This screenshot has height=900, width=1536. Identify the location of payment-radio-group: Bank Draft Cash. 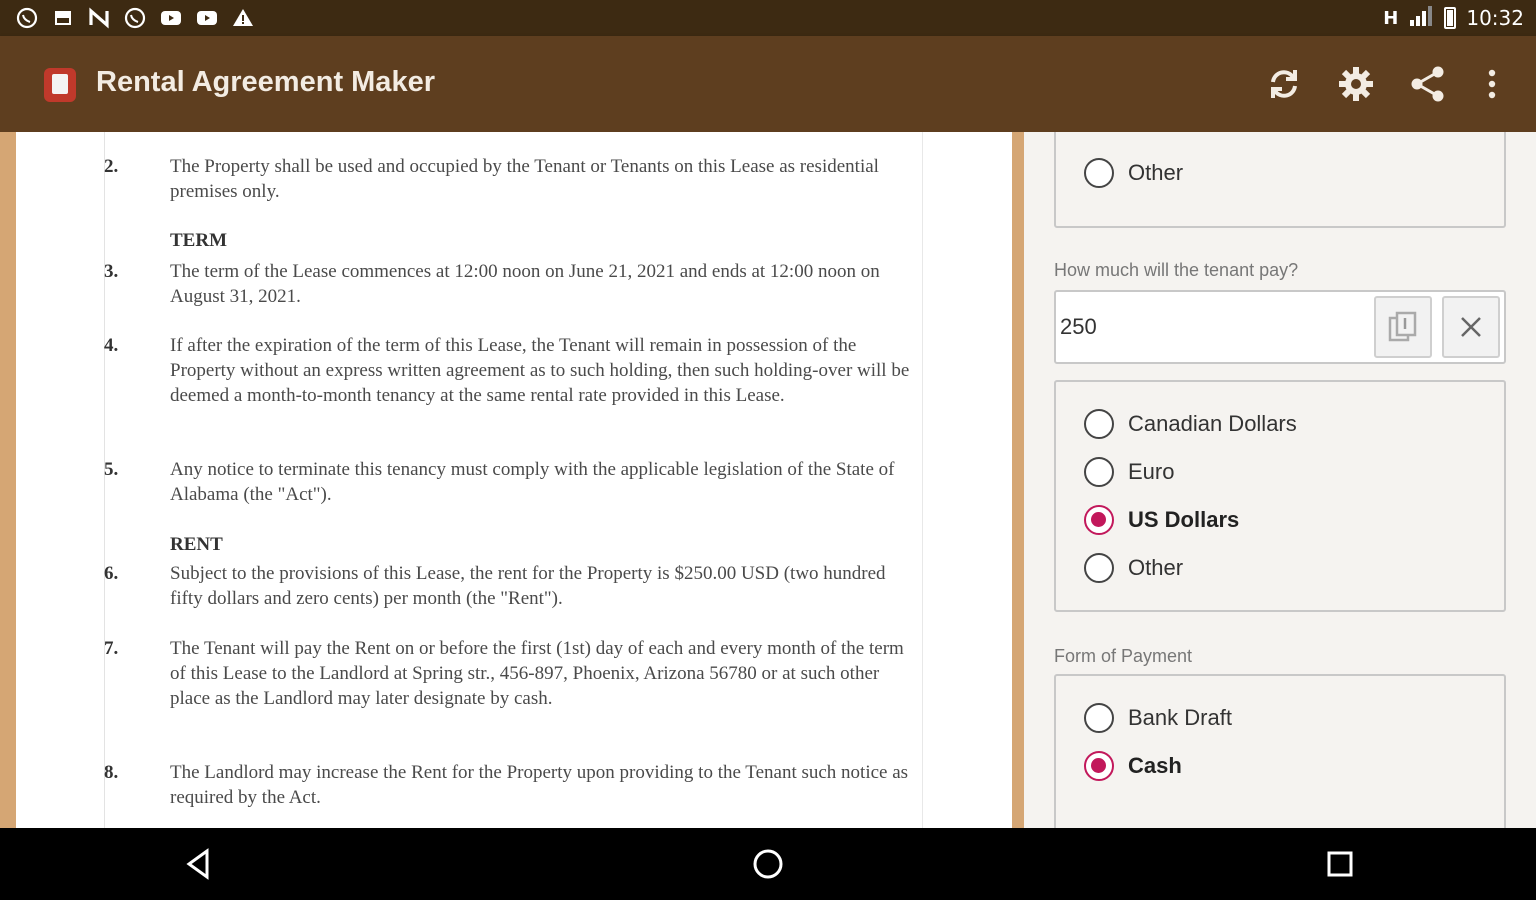
(1280, 751).